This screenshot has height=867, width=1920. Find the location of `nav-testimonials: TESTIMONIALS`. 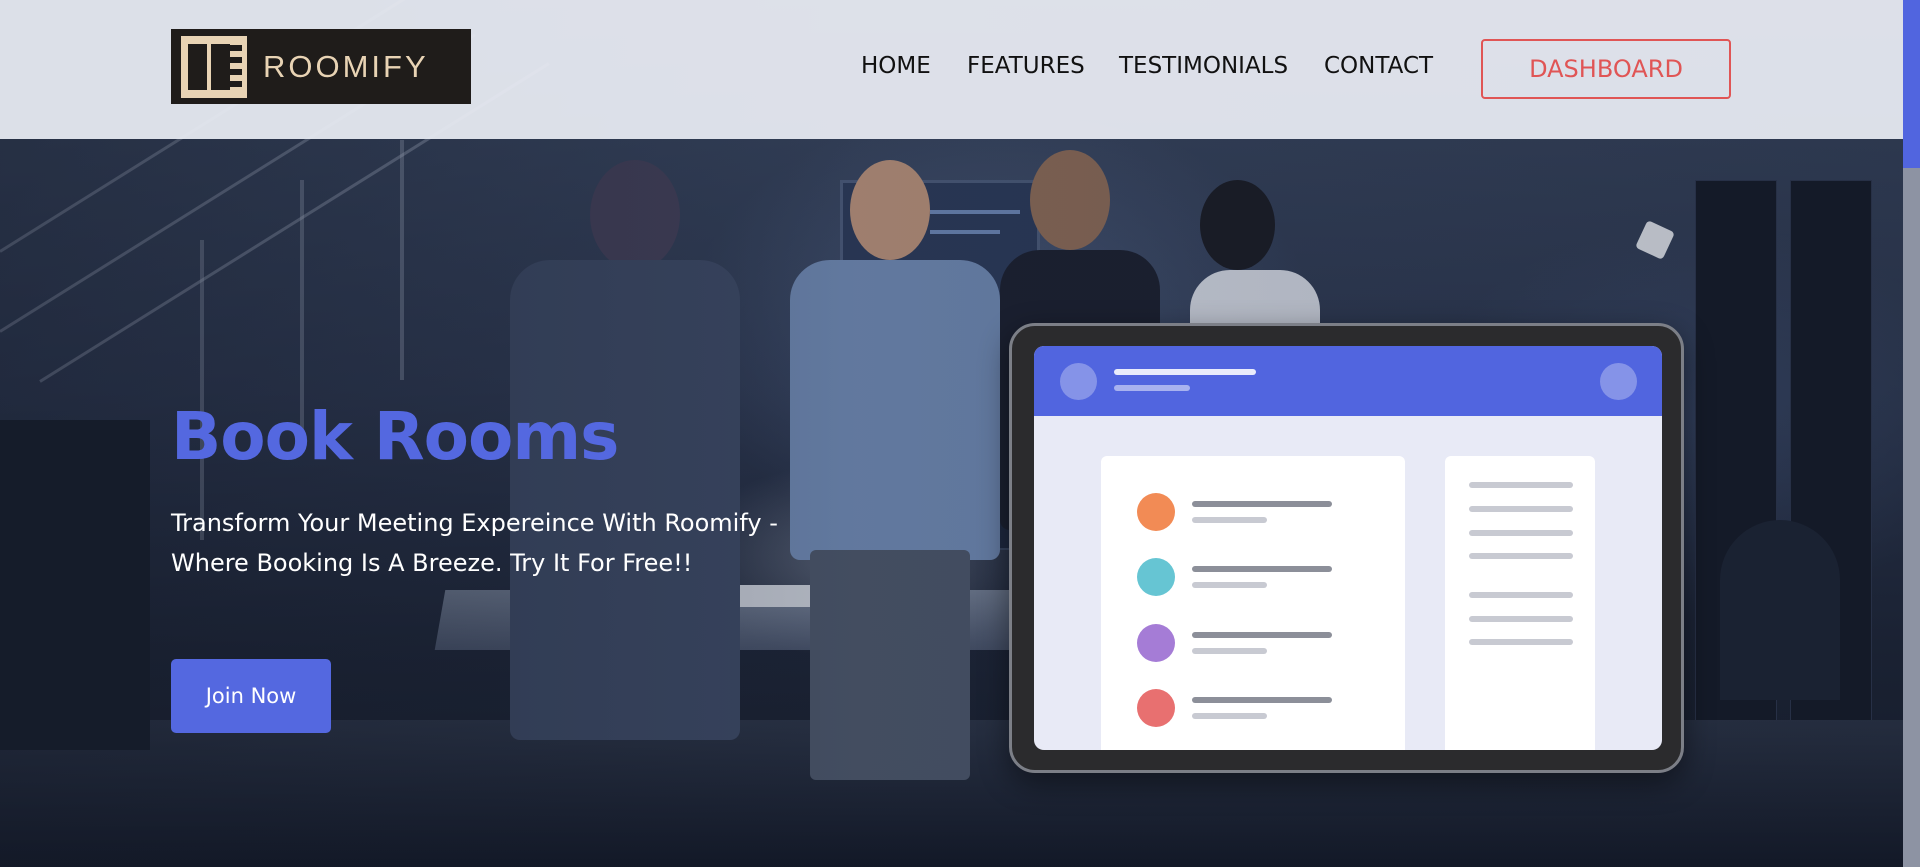

nav-testimonials: TESTIMONIALS is located at coordinates (1203, 66).